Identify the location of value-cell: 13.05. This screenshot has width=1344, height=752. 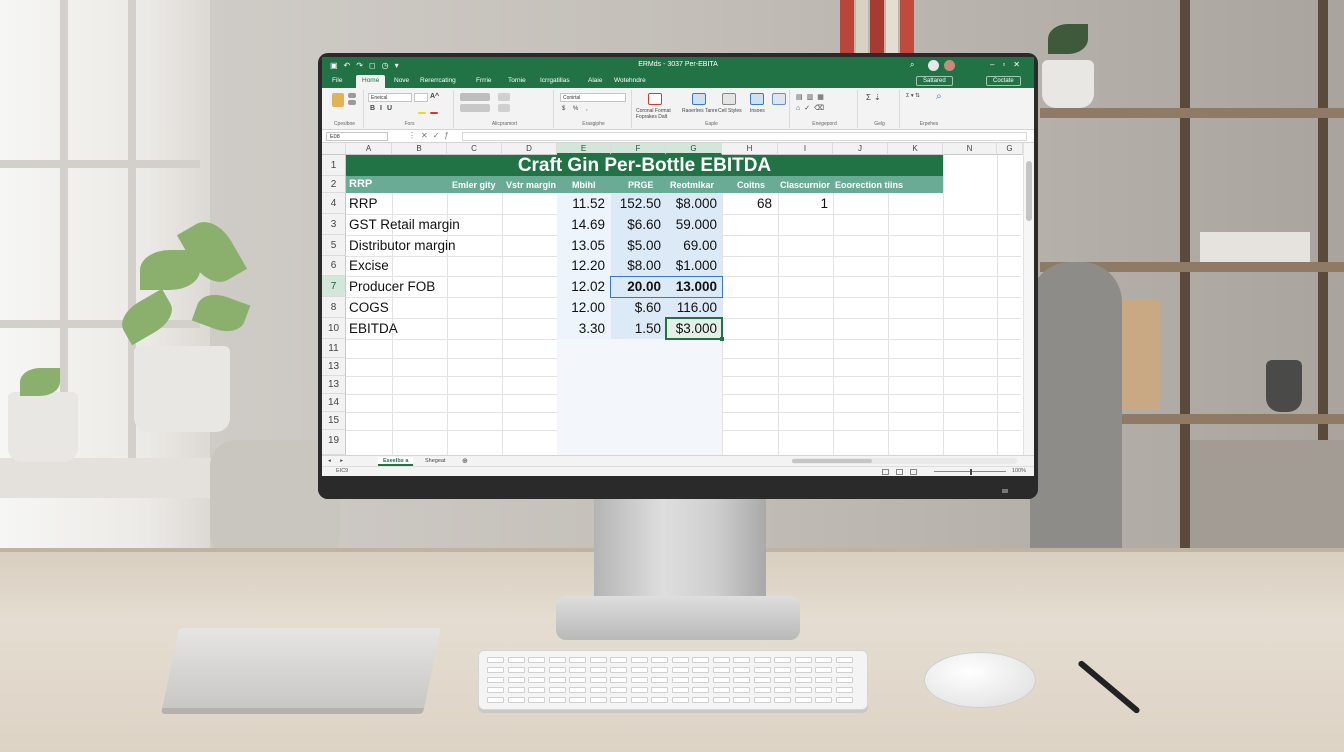
(581, 245).